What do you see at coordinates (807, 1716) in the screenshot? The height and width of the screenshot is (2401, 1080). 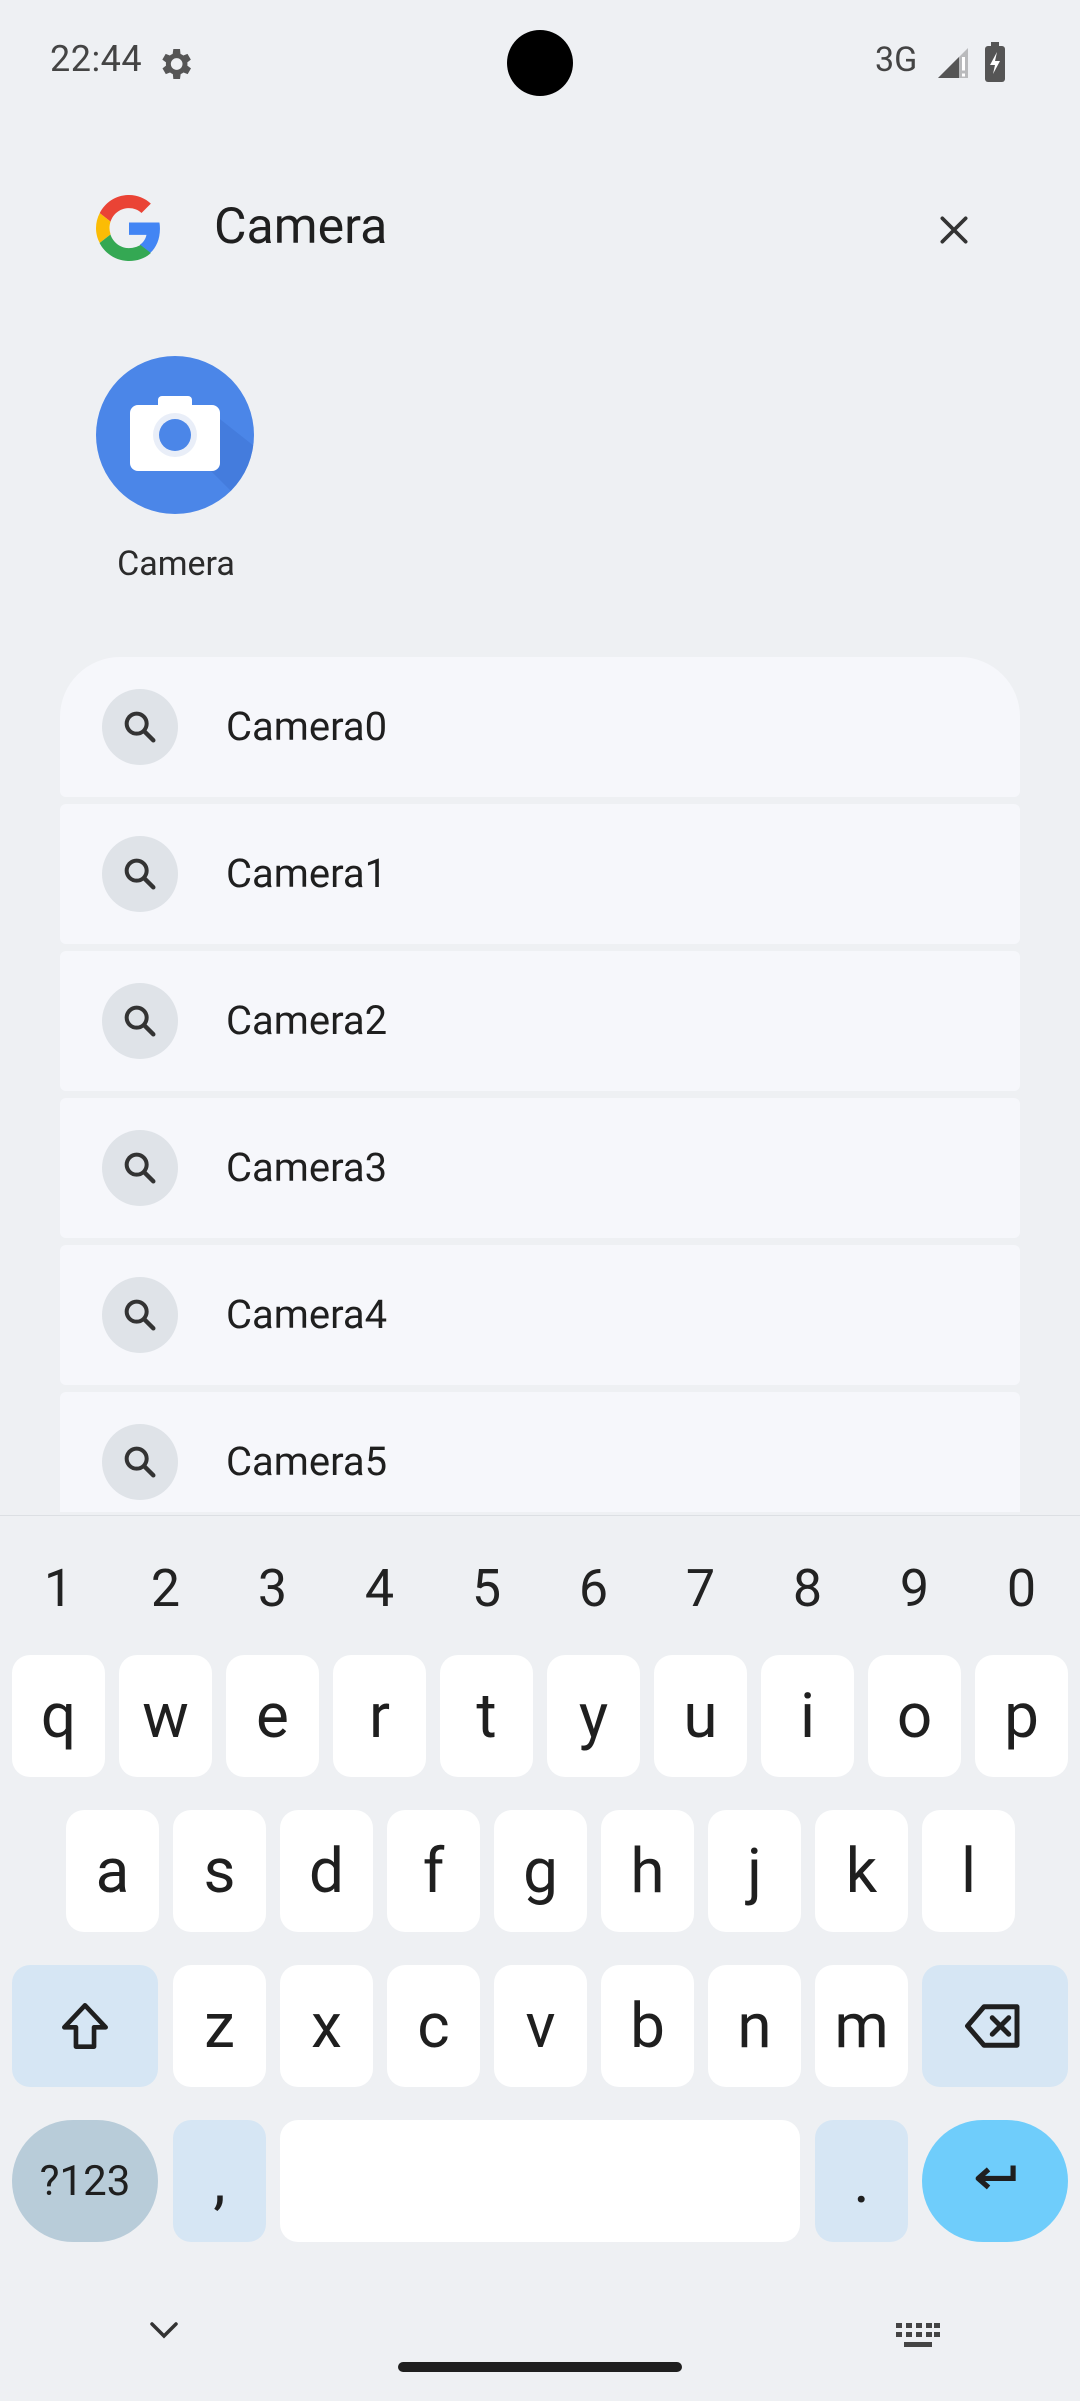 I see `key-i: i` at bounding box center [807, 1716].